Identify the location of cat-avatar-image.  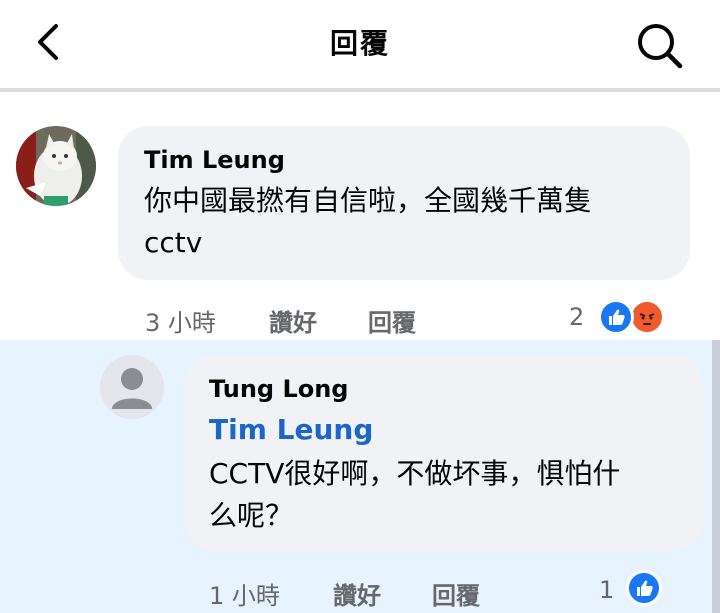
(56, 166).